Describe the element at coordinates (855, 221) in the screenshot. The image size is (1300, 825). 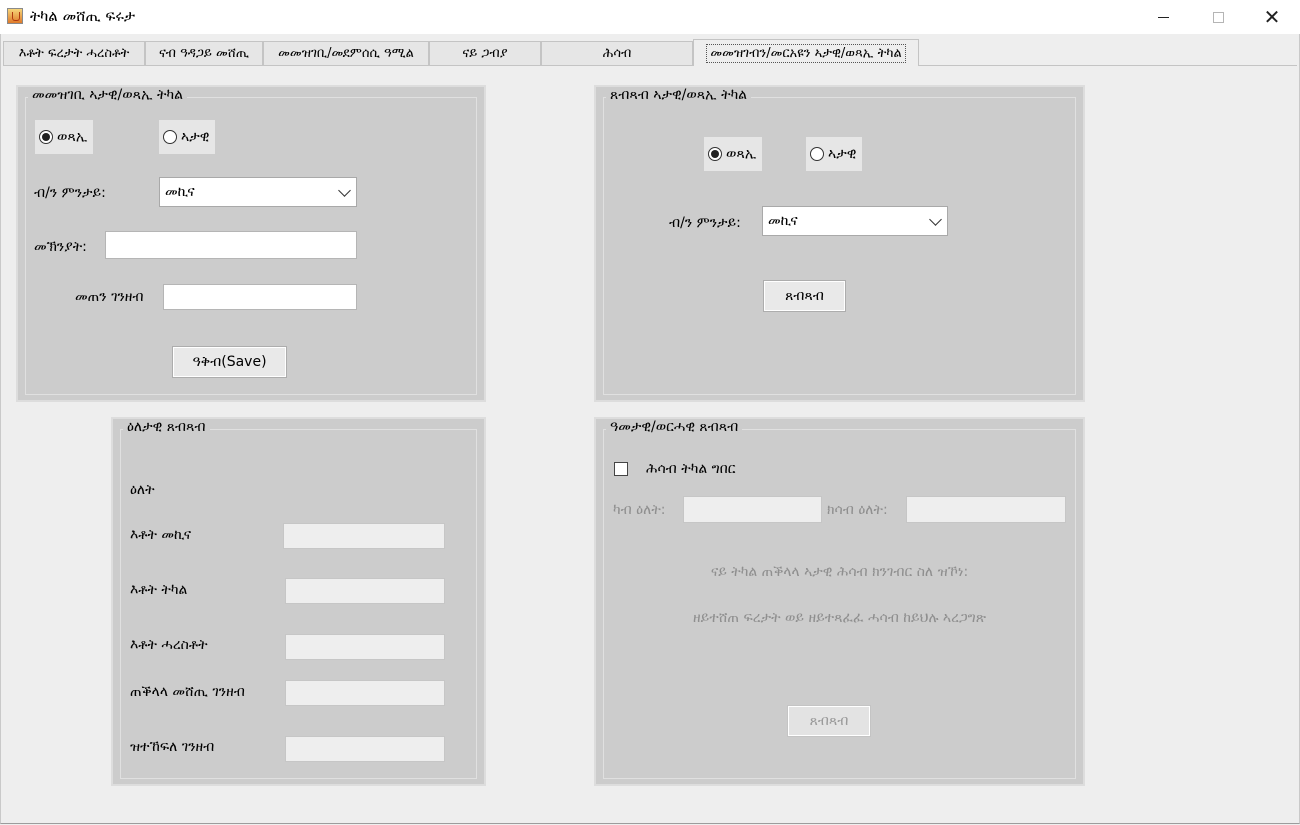
I see `report-type-select: መኪና` at that location.